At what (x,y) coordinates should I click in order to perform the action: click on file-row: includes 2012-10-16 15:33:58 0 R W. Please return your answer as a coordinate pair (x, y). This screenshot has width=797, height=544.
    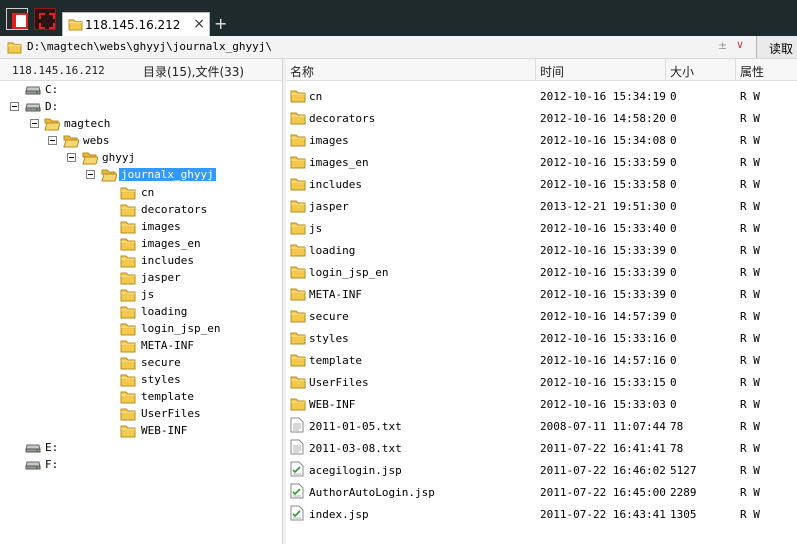
    Looking at the image, I should click on (541, 183).